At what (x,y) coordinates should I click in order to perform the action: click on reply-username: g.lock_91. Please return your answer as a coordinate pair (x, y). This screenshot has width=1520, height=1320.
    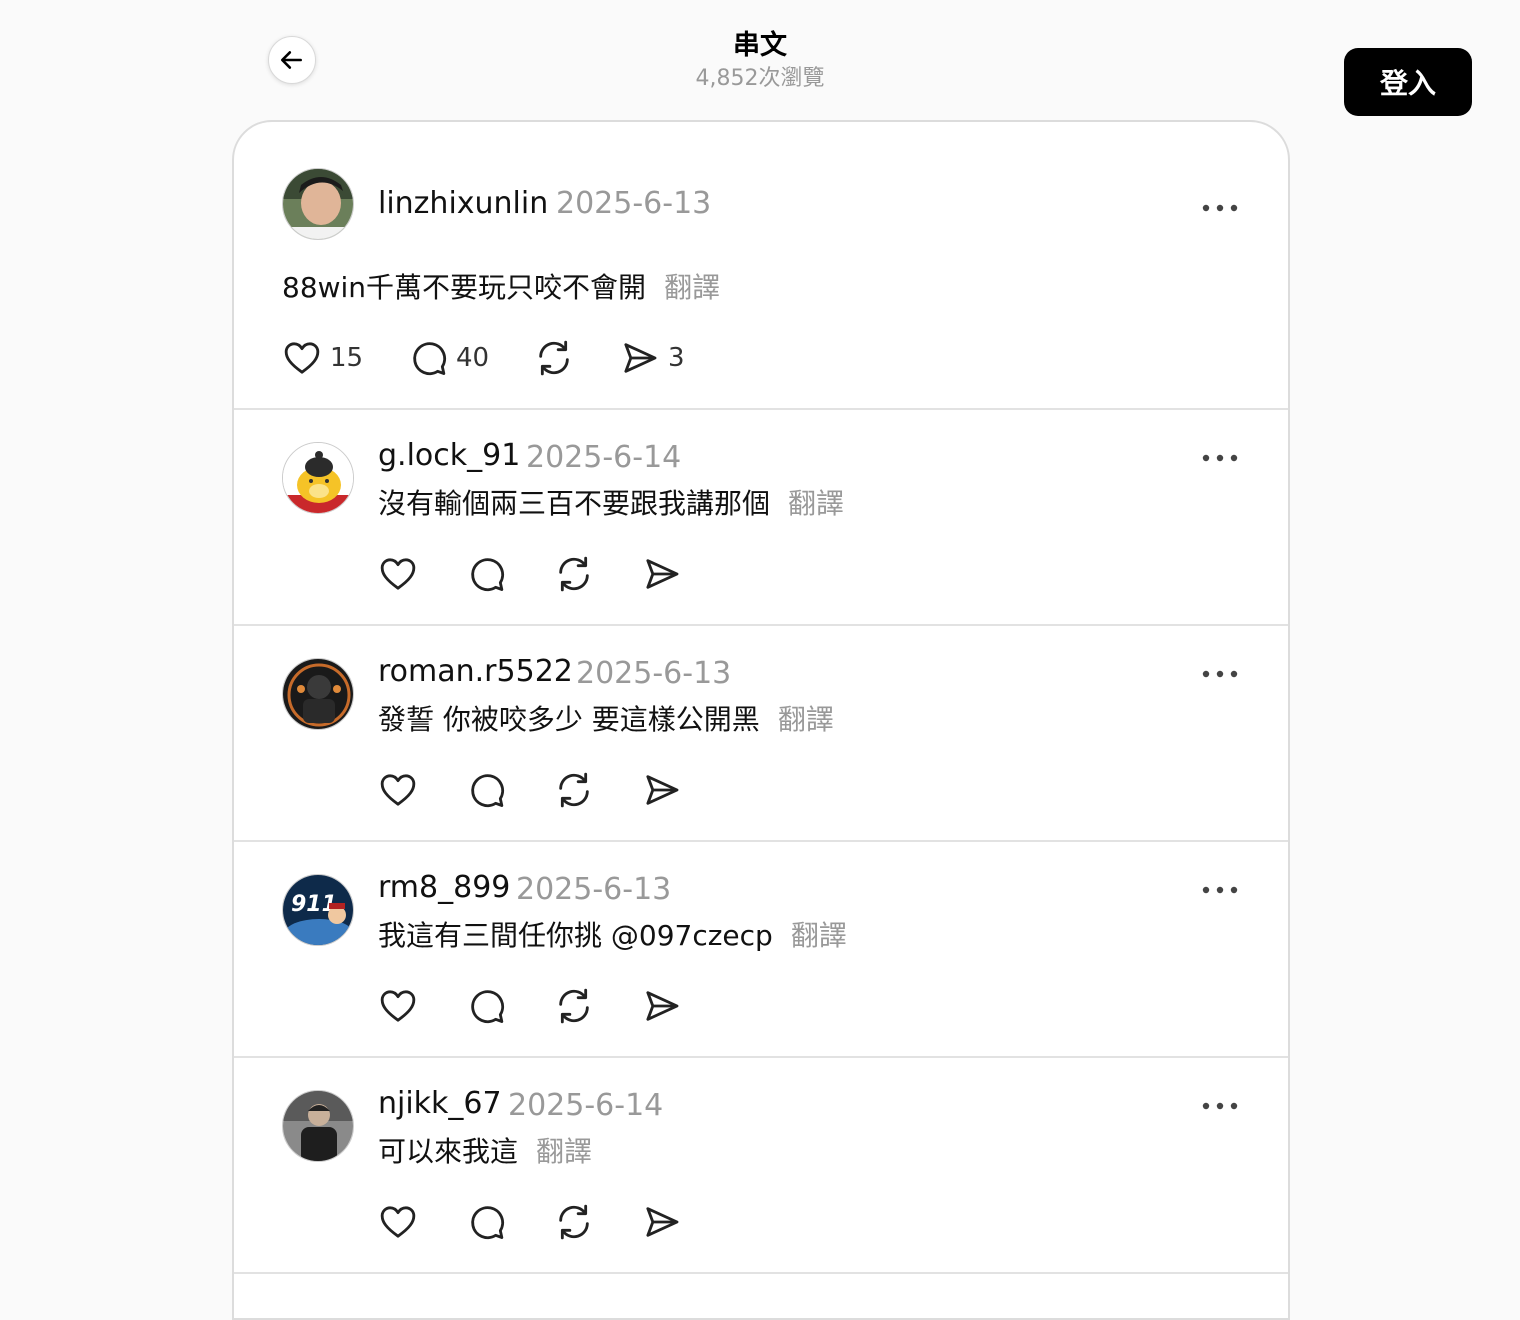
    Looking at the image, I should click on (449, 456).